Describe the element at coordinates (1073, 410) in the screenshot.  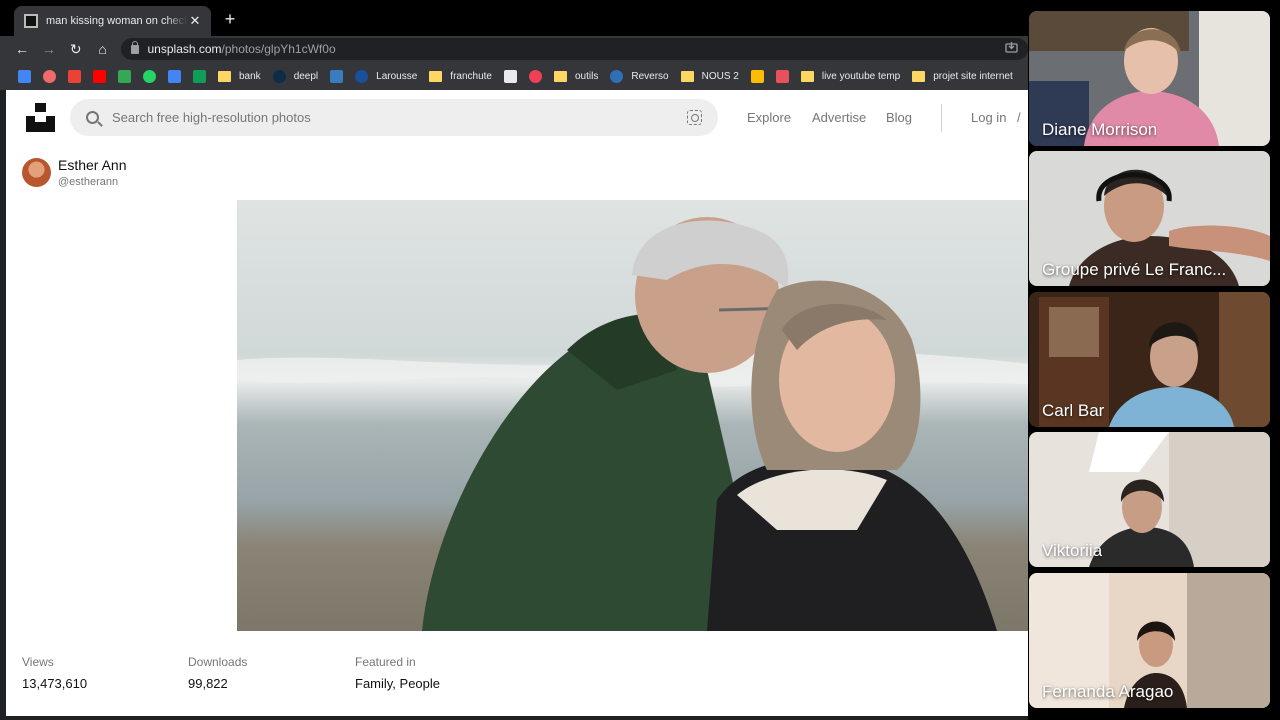
I see `participant-name: Carl Bar` at that location.